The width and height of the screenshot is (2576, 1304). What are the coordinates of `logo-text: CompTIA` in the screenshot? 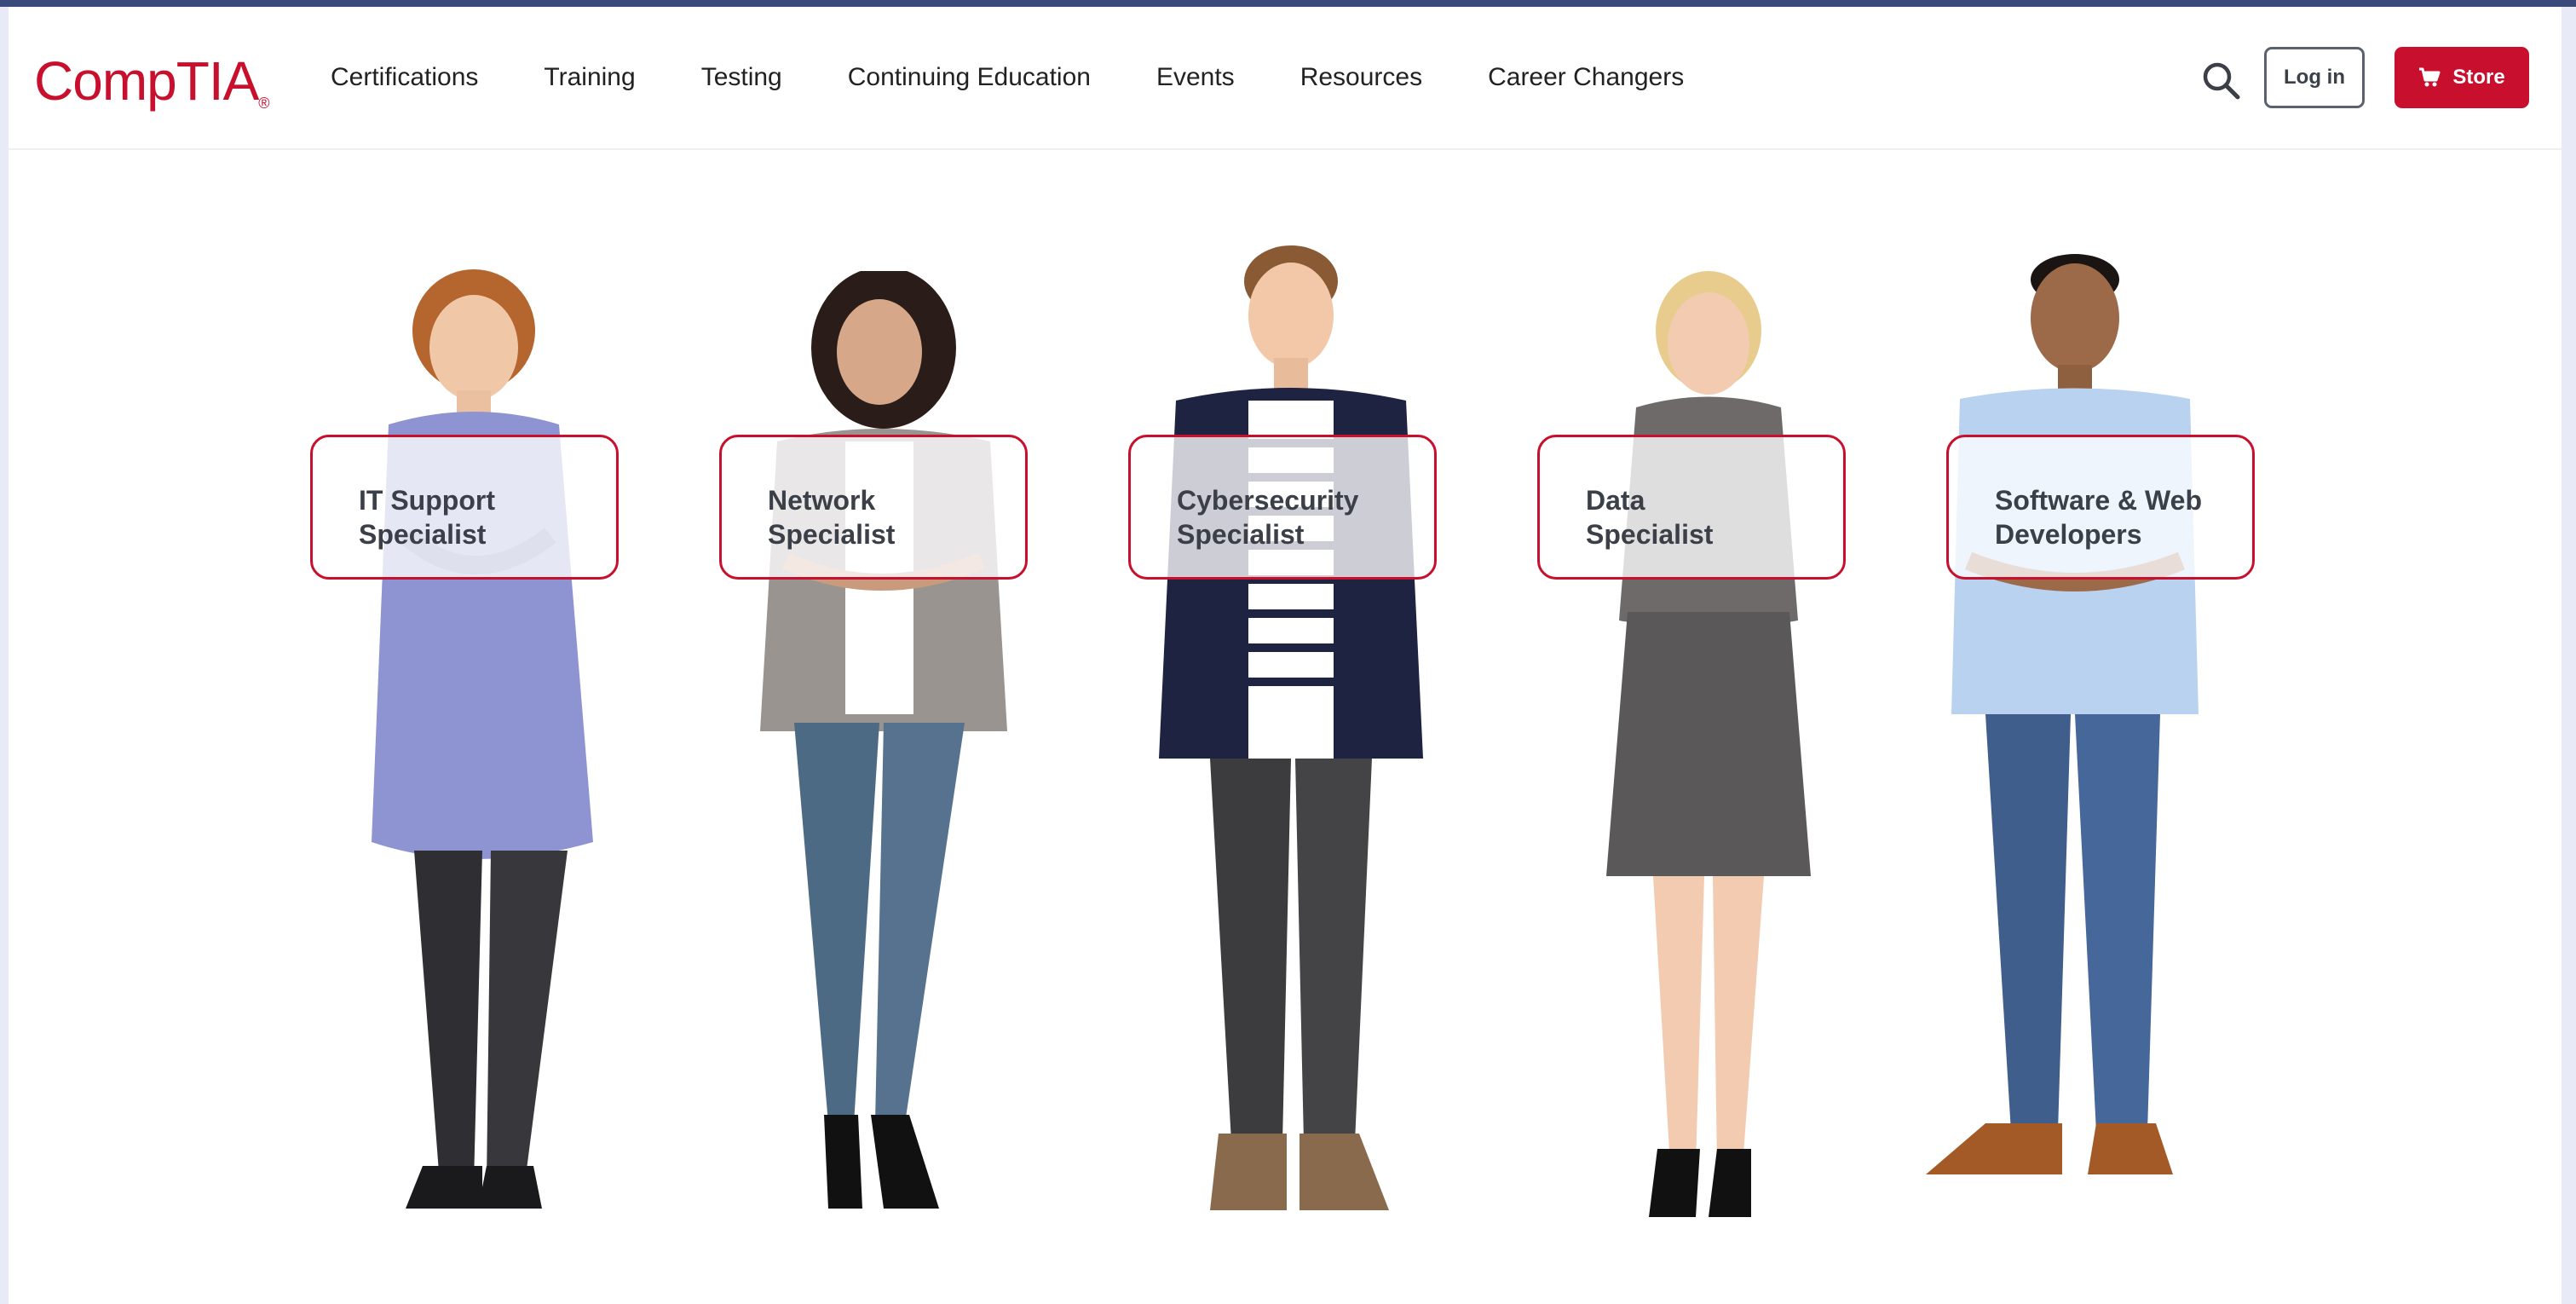 It's located at (146, 81).